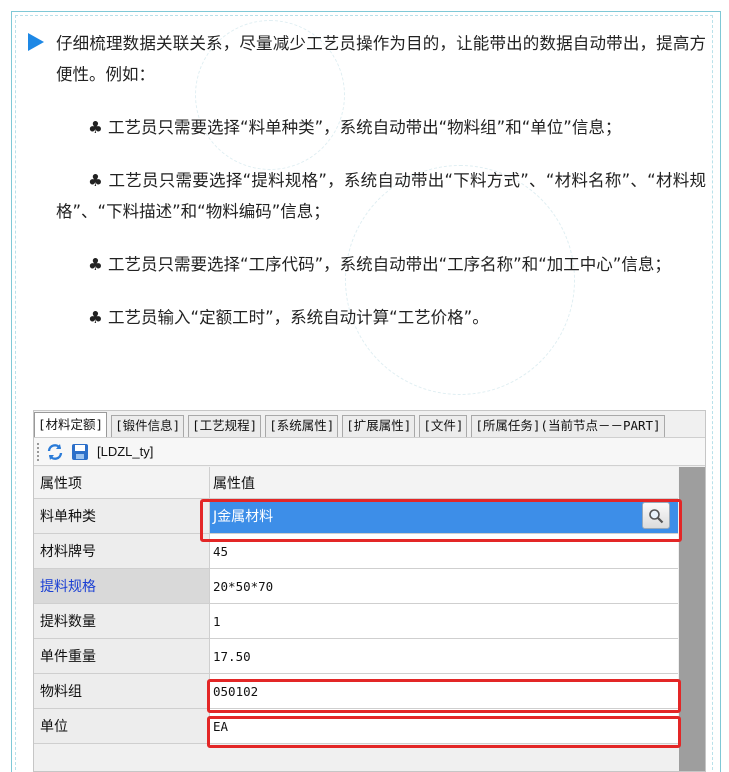 The width and height of the screenshot is (729, 772). I want to click on feed-spec-value: 20*50*70, so click(444, 586).